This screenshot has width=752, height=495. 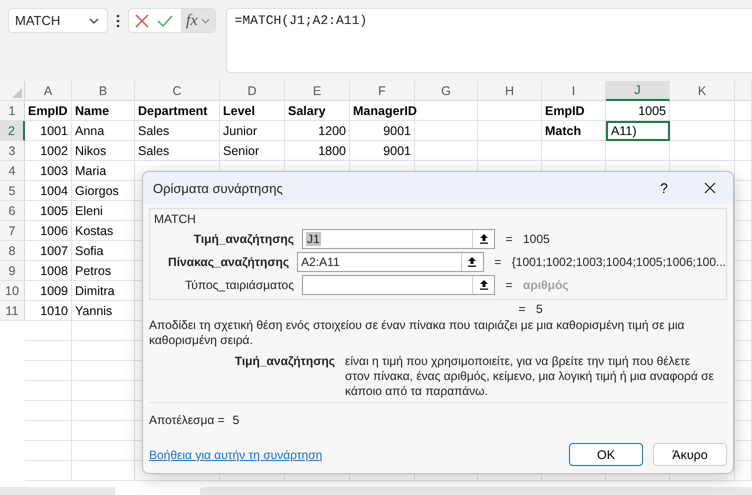 I want to click on table-cell: Match, so click(x=574, y=131).